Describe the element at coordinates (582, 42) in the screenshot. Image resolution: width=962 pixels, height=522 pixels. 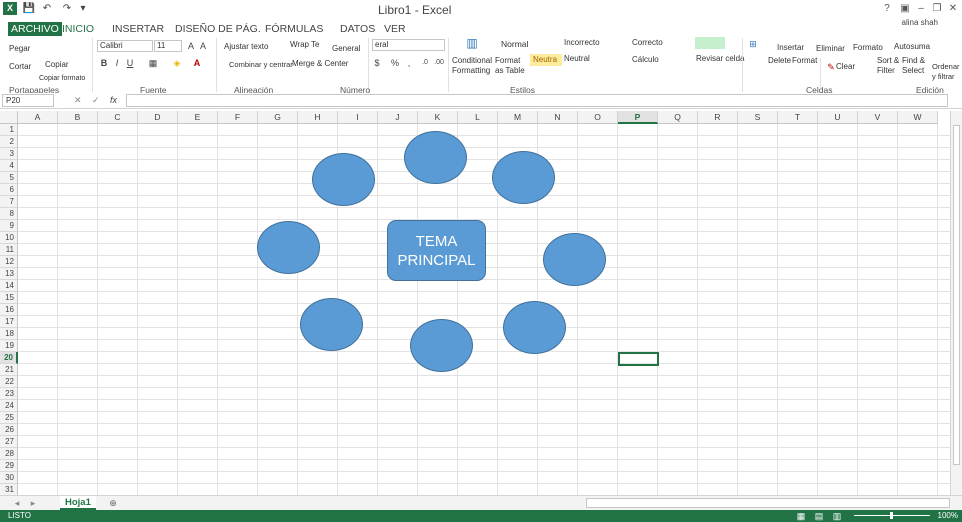
I see `style-incorrect: Incorrecto` at that location.